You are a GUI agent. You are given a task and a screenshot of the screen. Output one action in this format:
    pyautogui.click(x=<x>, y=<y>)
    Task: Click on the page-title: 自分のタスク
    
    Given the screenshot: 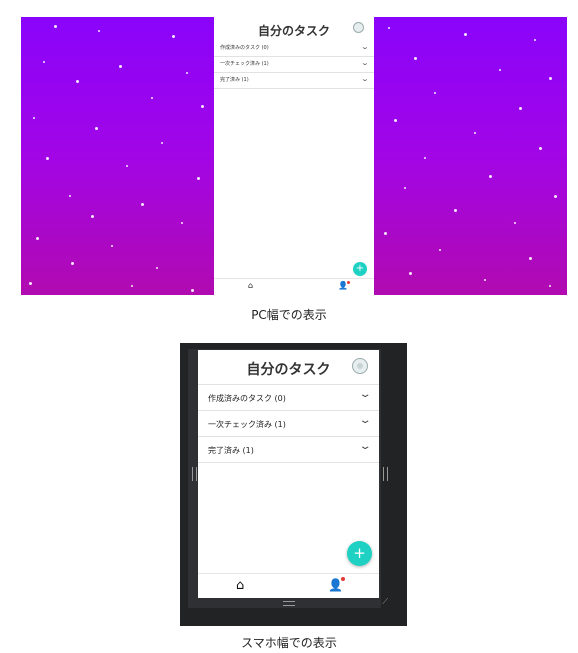 What is the action you would take?
    pyautogui.click(x=293, y=31)
    